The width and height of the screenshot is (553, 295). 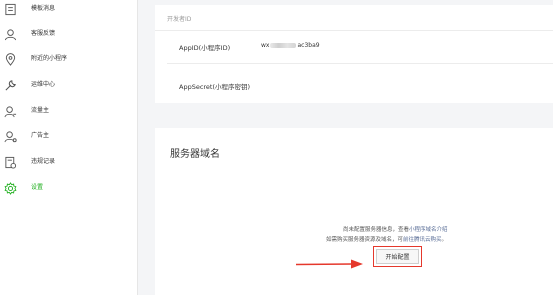 I want to click on sidebar-item-label: 广告主, so click(x=40, y=135).